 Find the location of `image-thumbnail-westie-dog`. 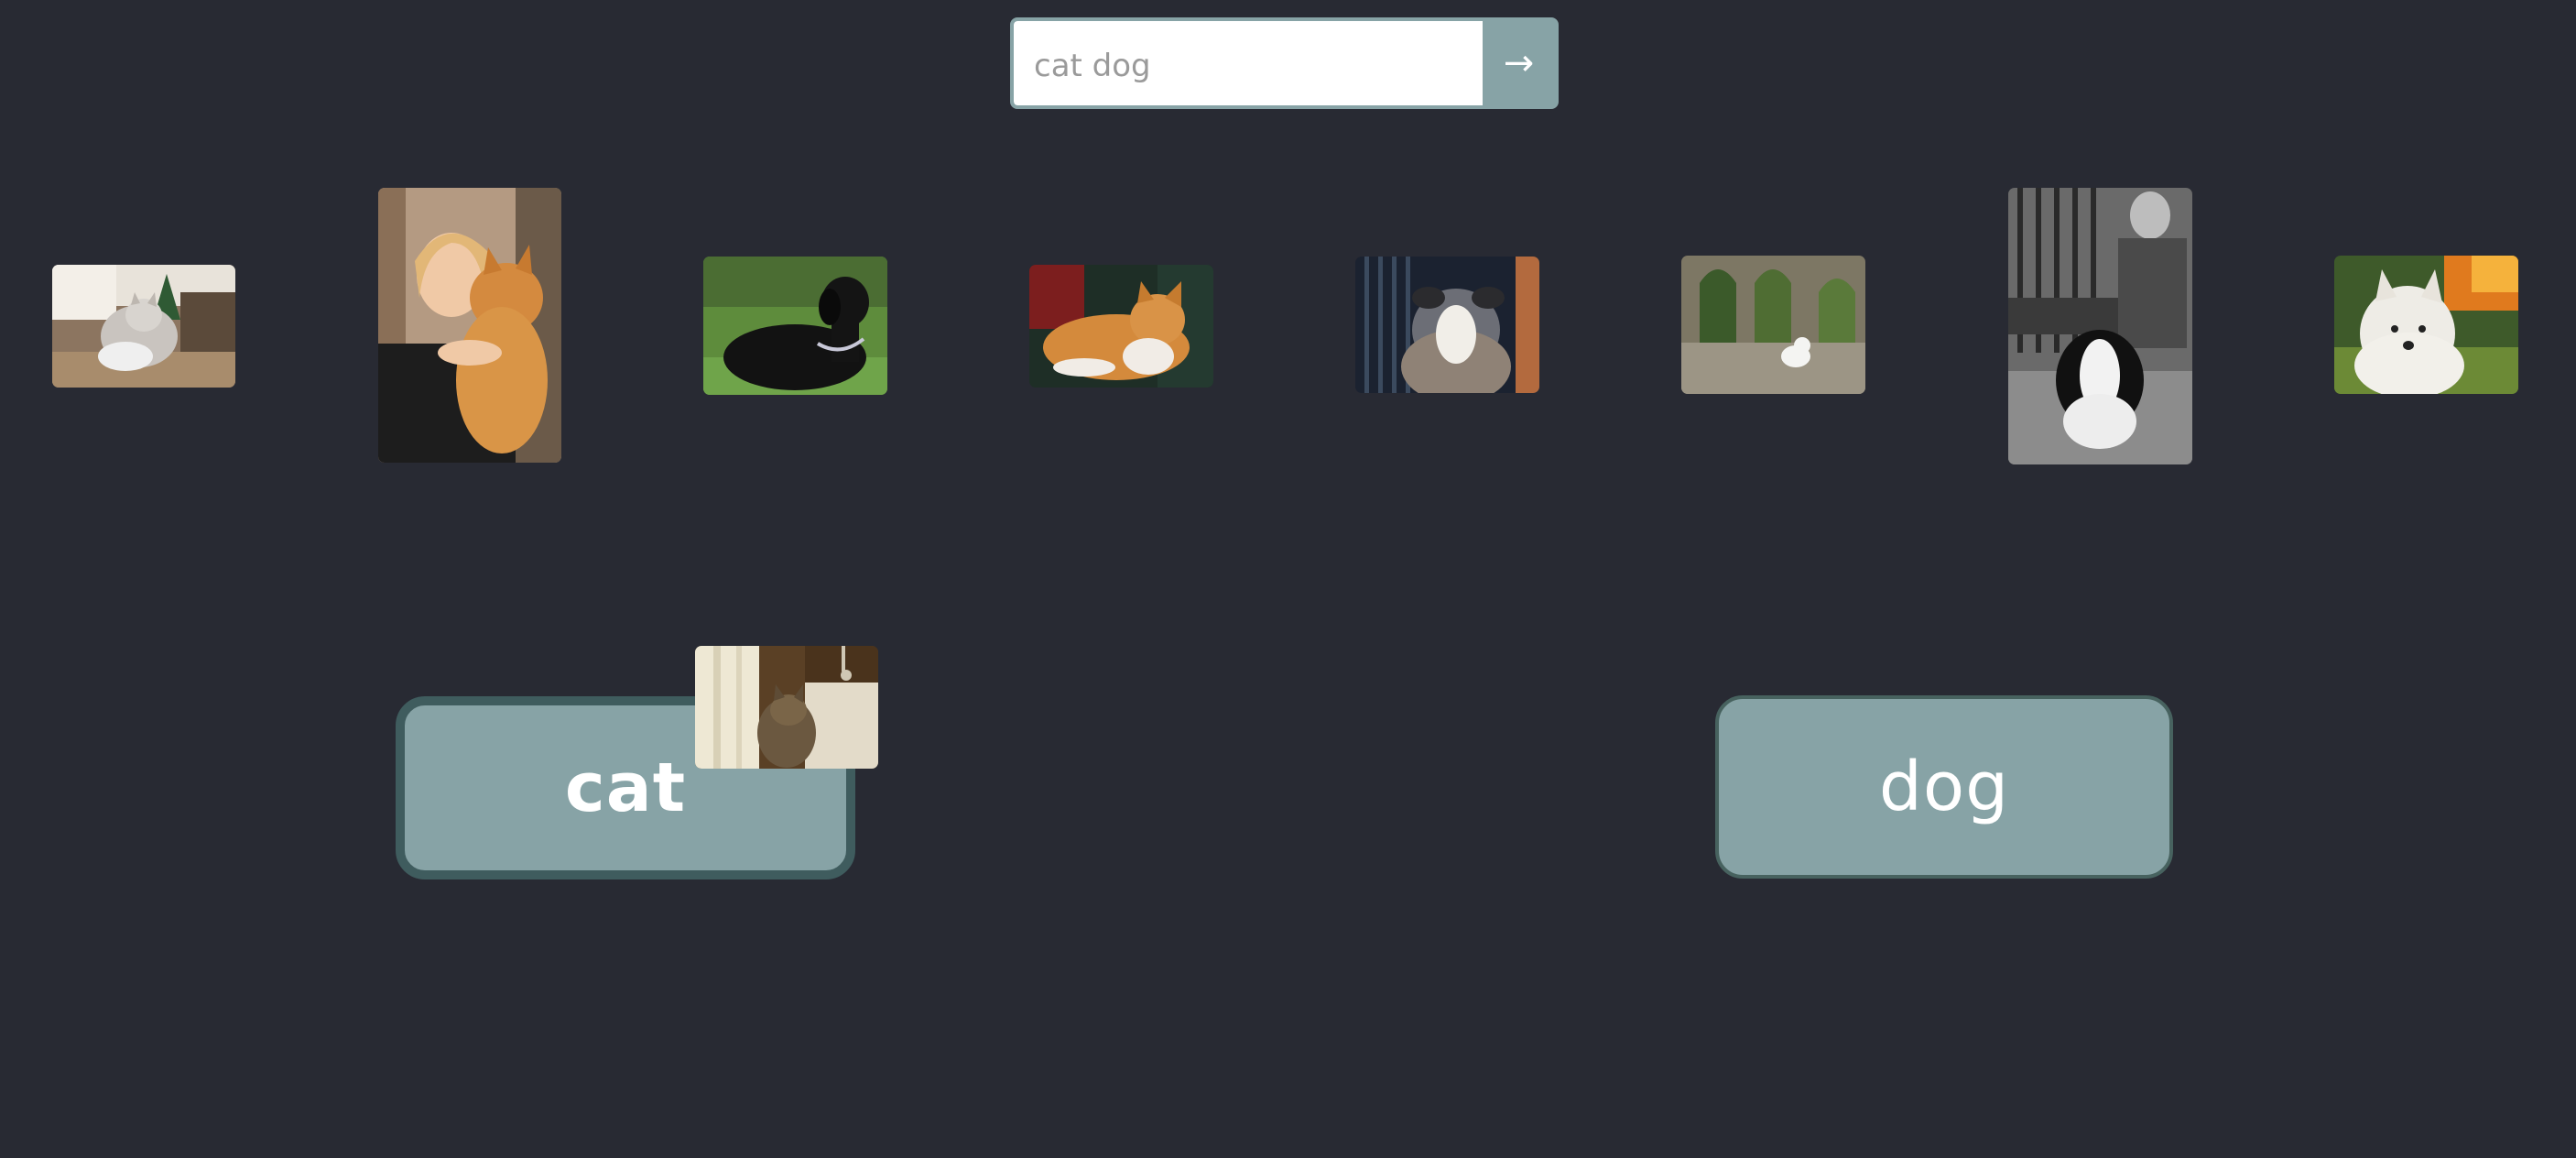

image-thumbnail-westie-dog is located at coordinates (2426, 325).